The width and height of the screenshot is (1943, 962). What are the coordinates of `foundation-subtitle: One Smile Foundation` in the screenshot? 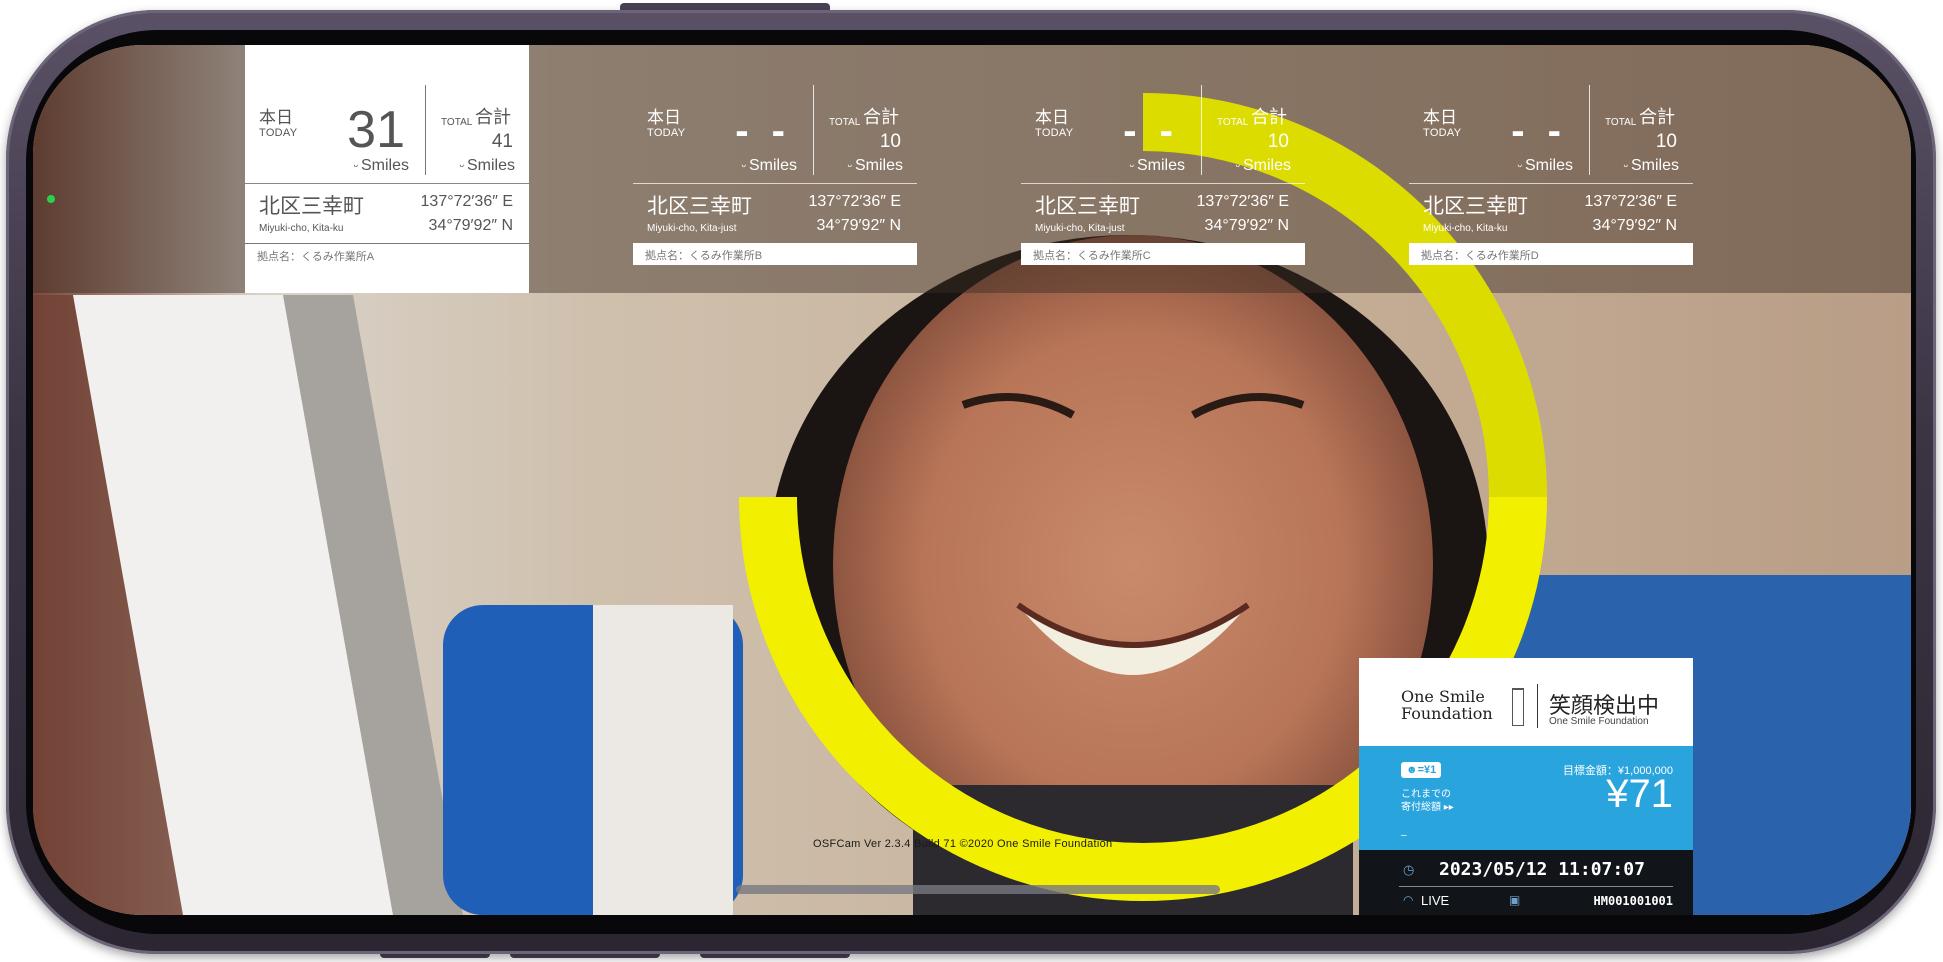 It's located at (1599, 721).